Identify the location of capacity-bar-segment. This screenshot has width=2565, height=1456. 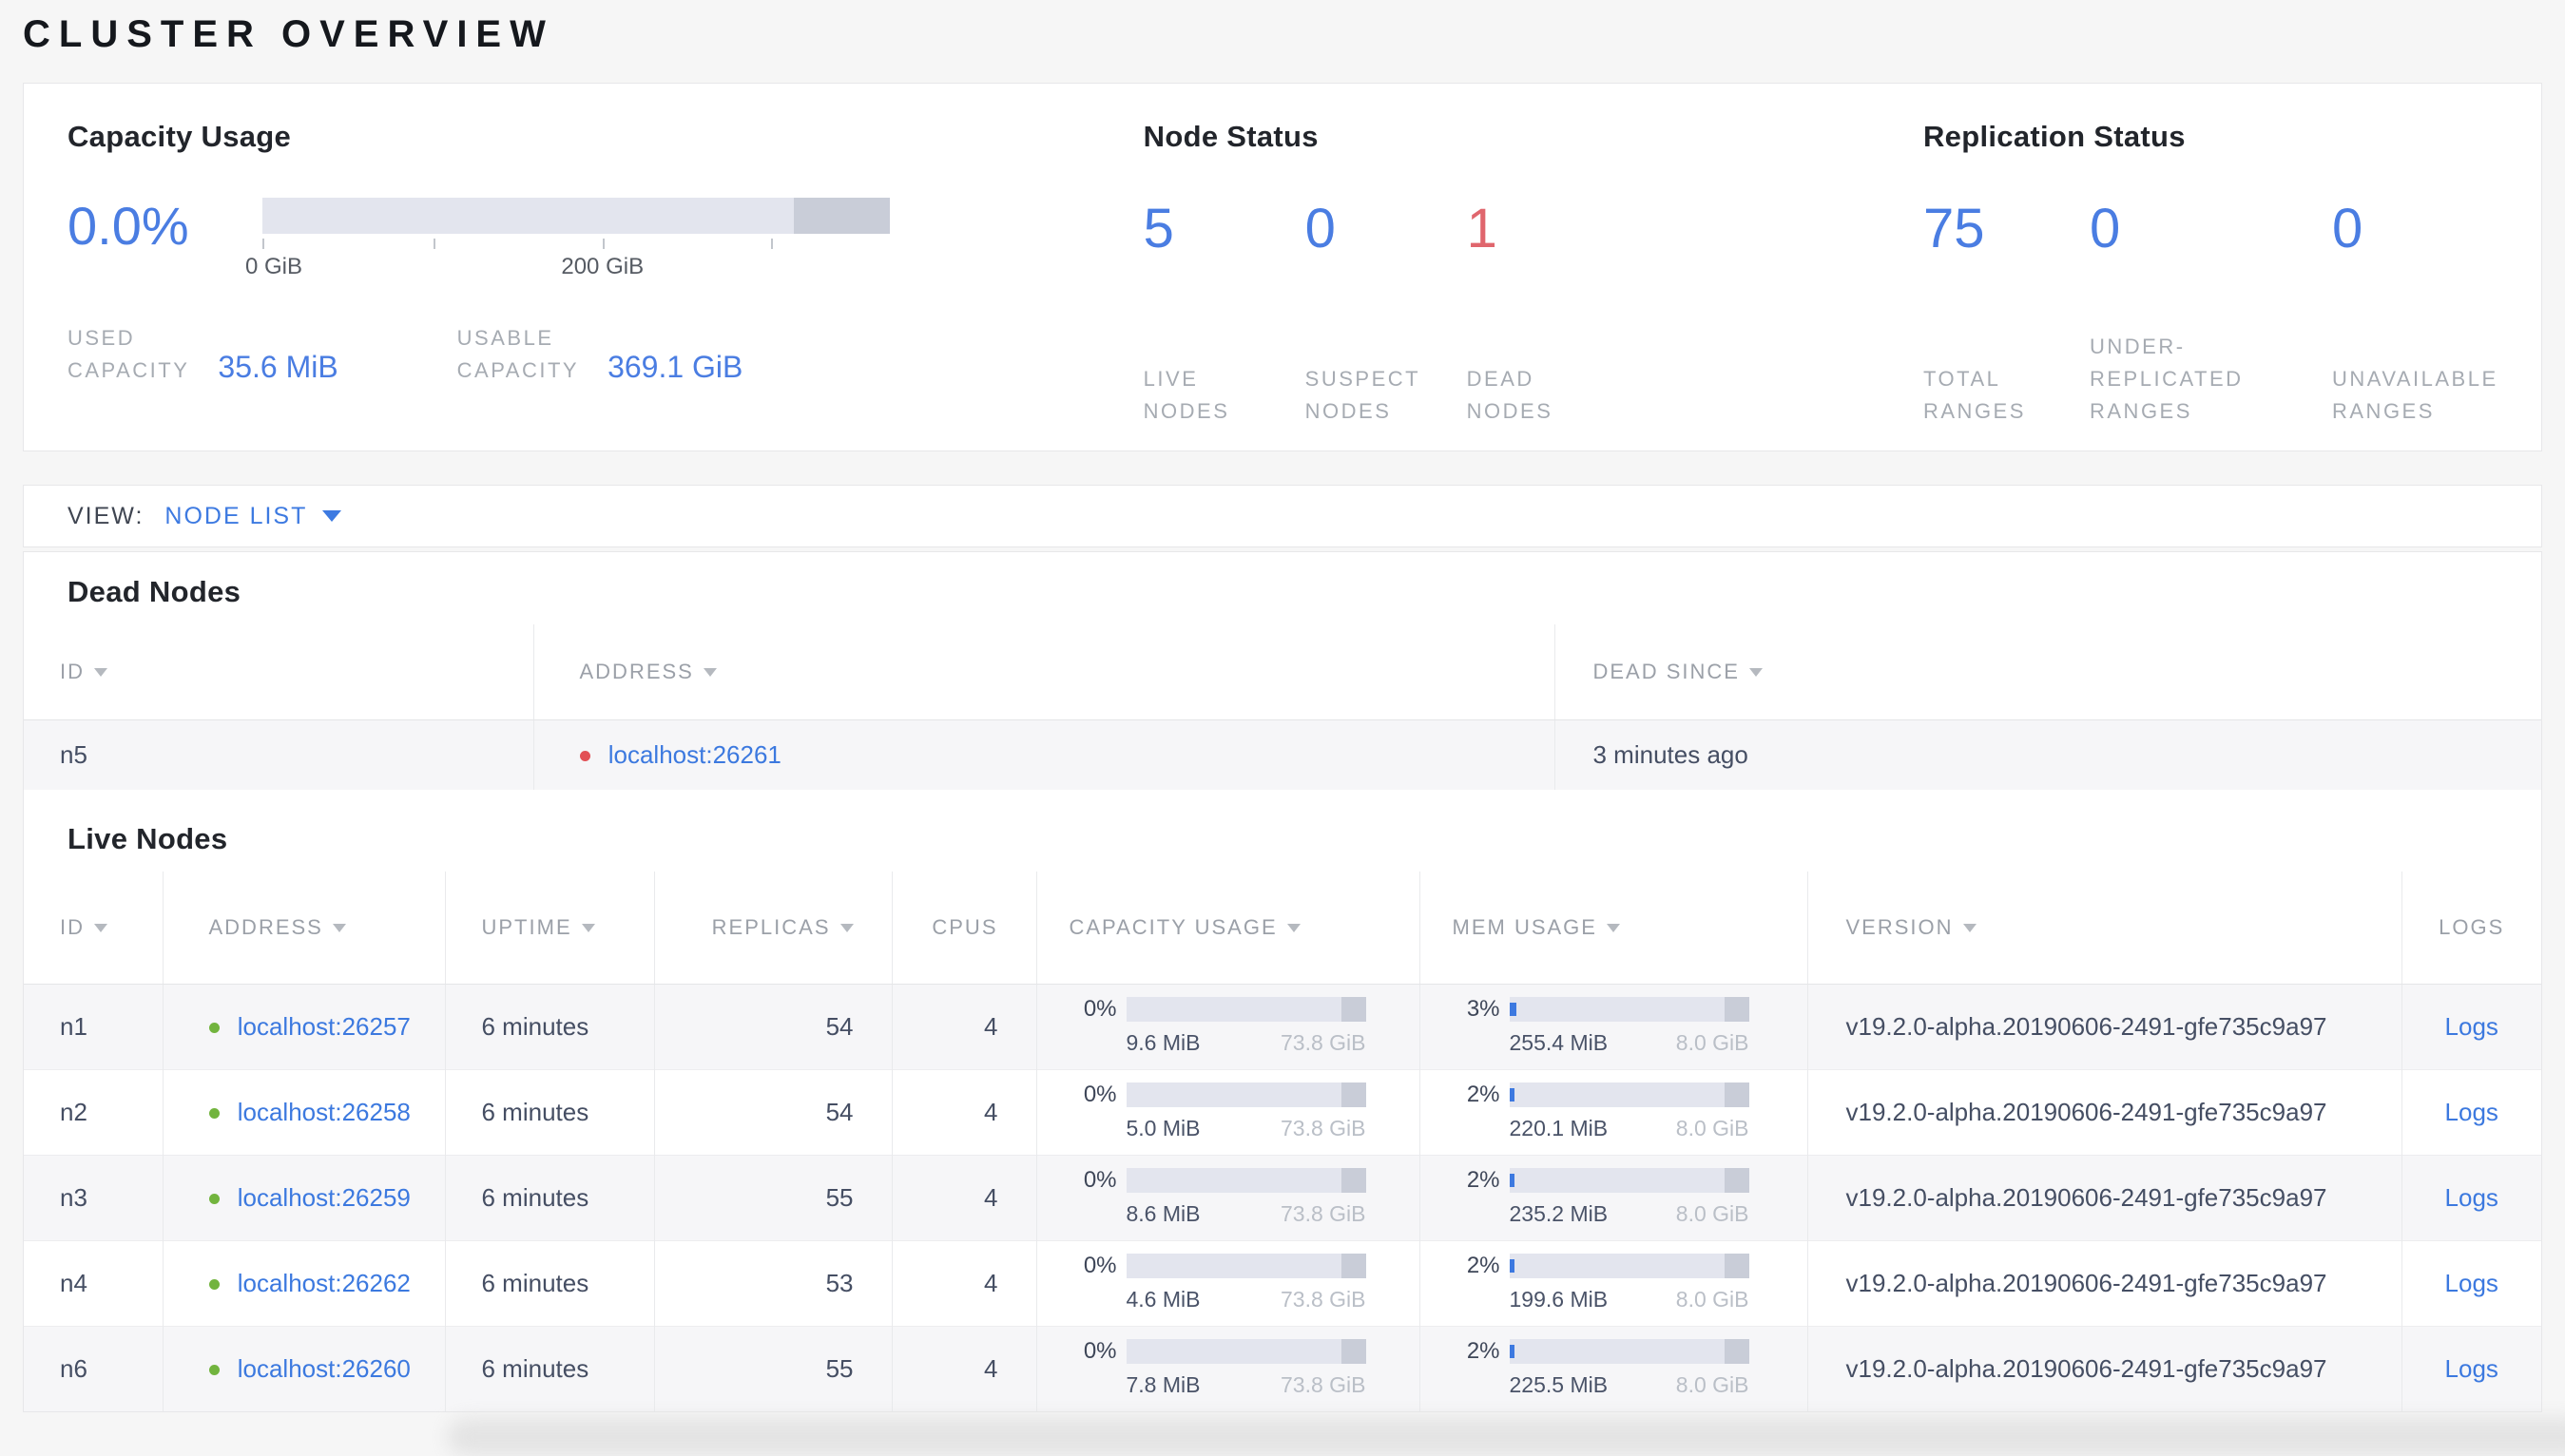
(842, 216).